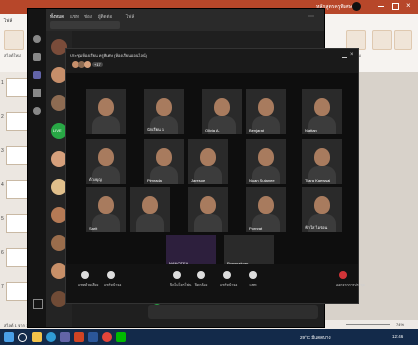 This screenshot has width=418, height=345. What do you see at coordinates (403, 40) in the screenshot?
I see `ribbon-button-far-right` at bounding box center [403, 40].